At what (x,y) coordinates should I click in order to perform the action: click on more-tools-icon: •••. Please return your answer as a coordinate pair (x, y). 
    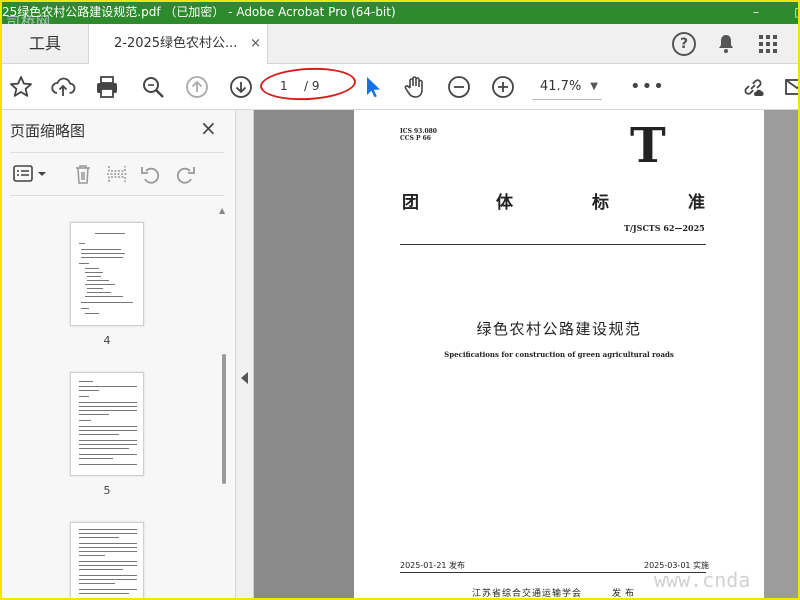
    Looking at the image, I should click on (647, 86).